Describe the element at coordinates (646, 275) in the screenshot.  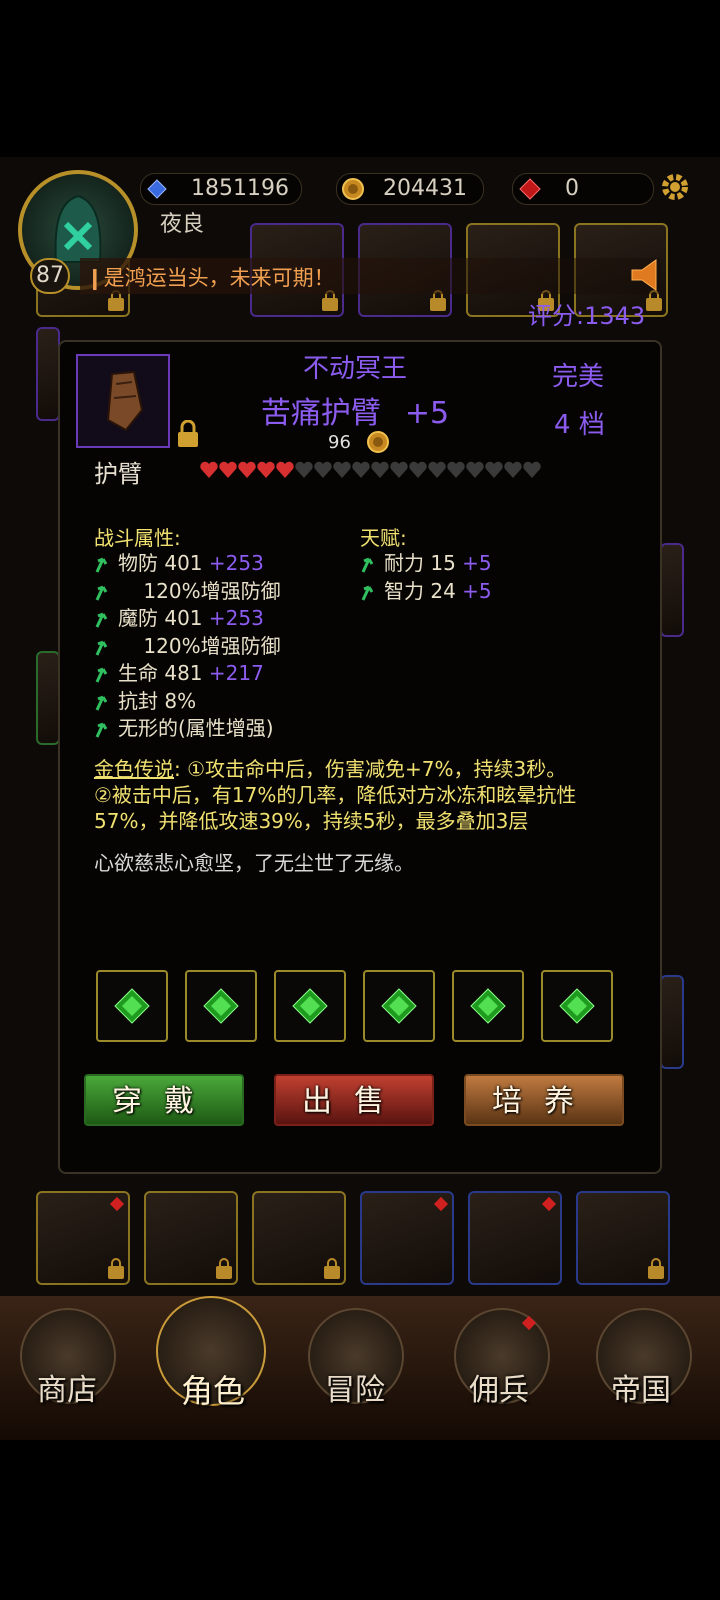
I see `horn-icon` at that location.